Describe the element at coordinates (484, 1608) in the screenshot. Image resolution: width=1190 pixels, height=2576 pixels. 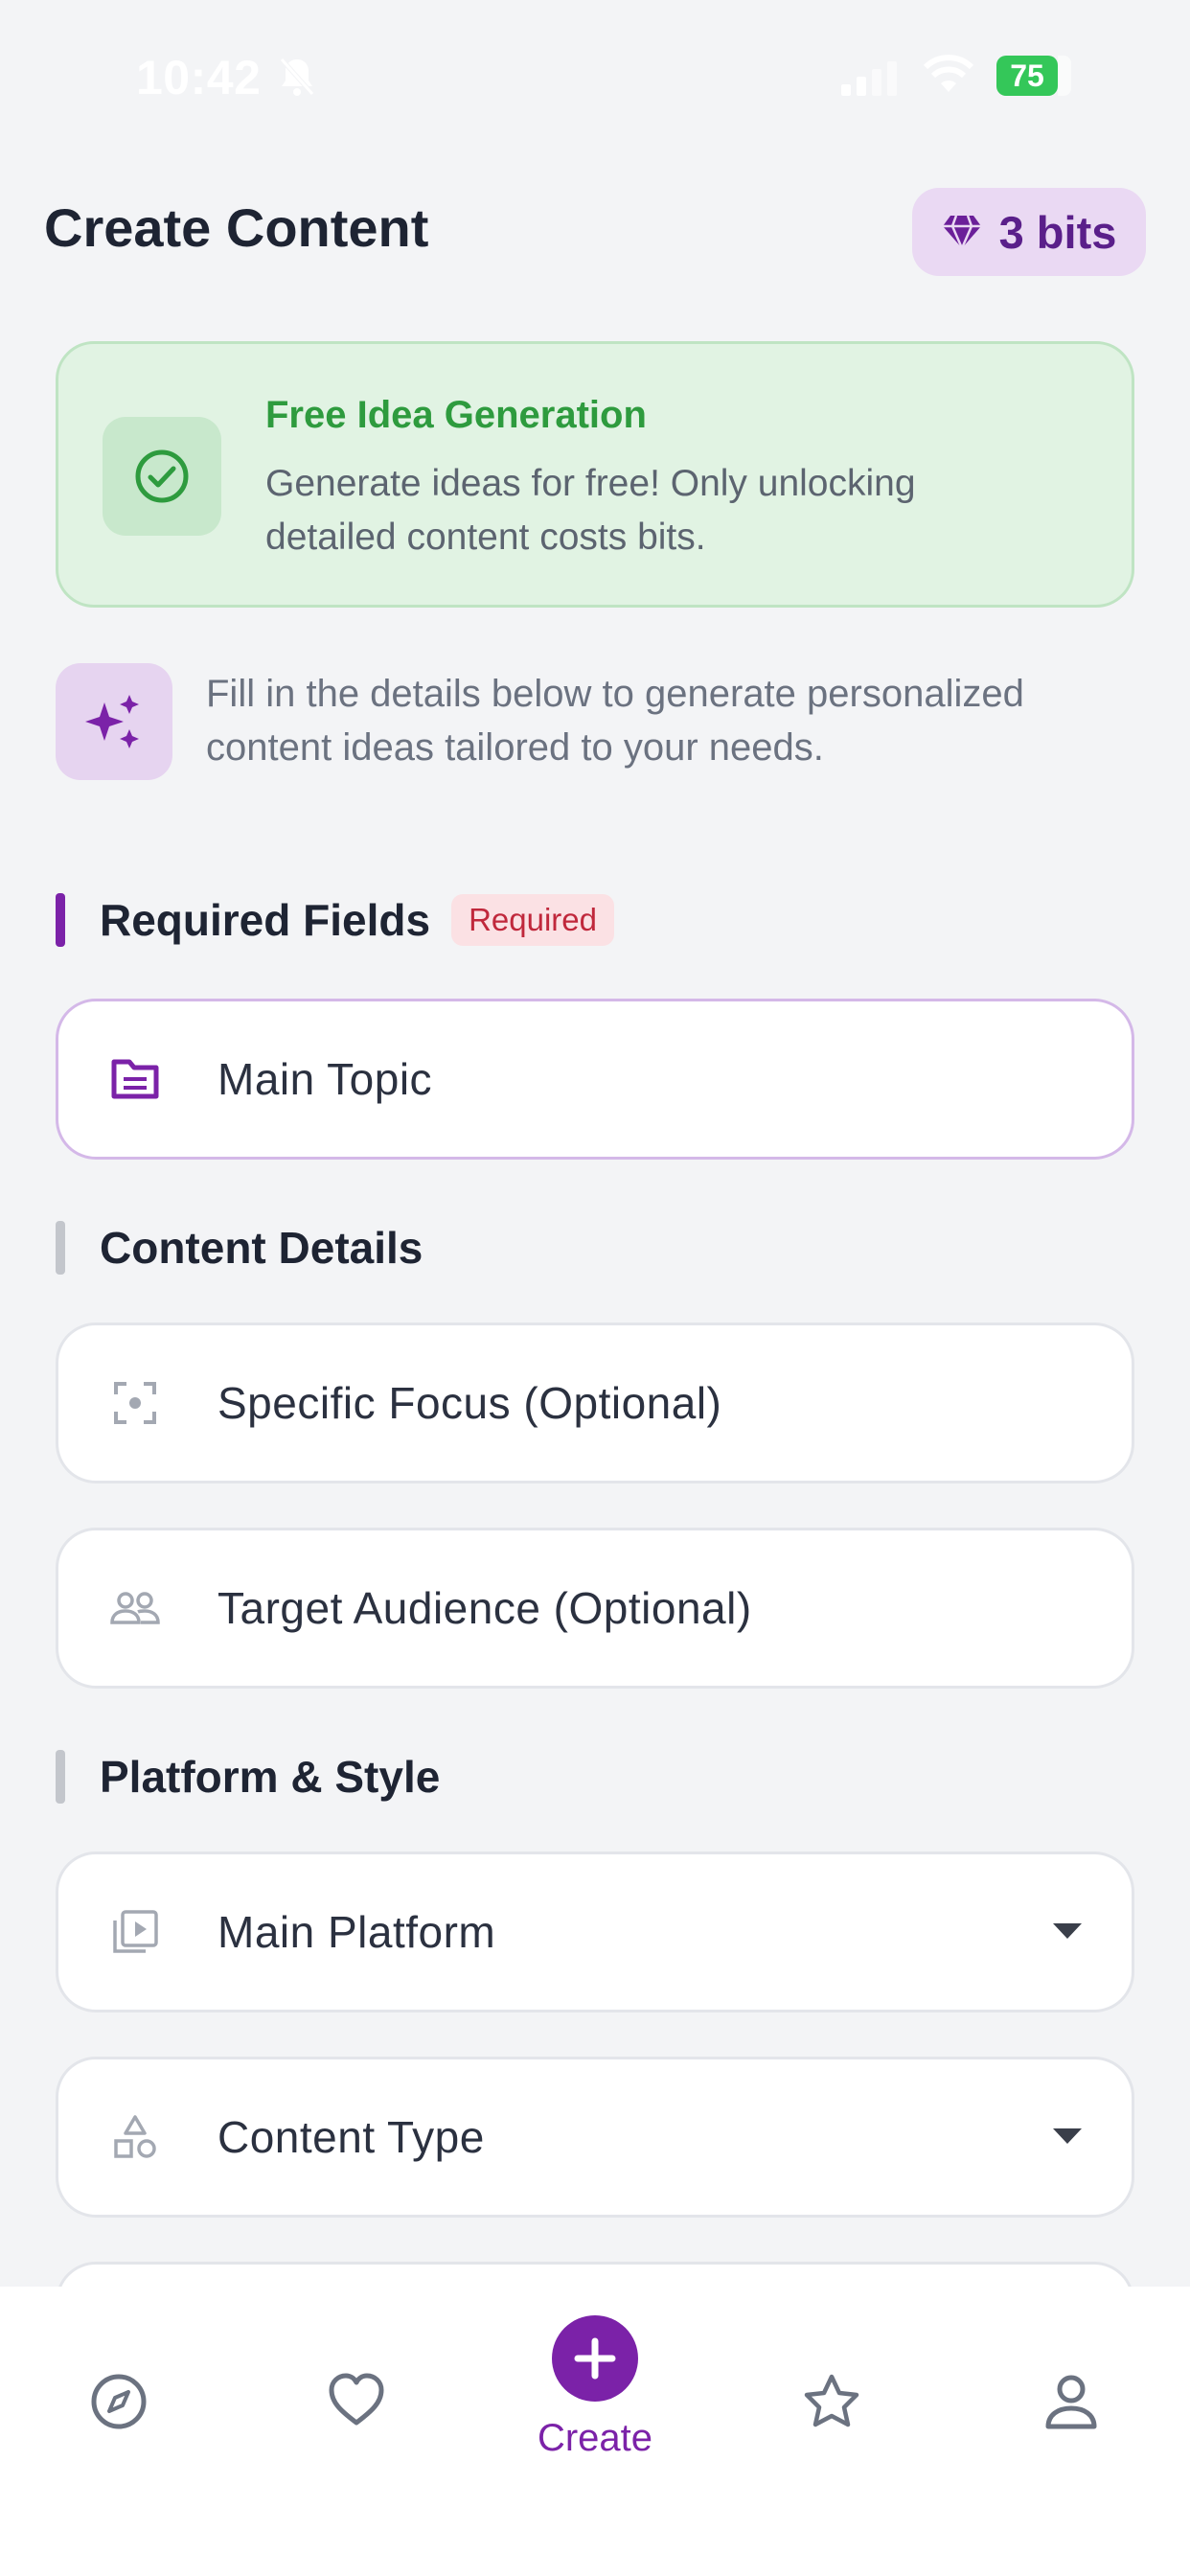
I see `target-audience-label: Target Audience (Optional)` at that location.